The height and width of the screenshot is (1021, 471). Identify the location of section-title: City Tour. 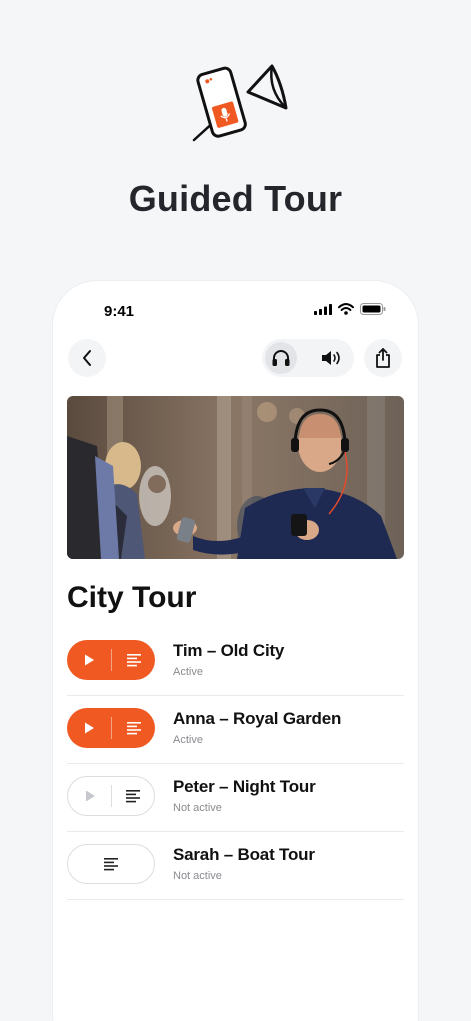
(132, 597).